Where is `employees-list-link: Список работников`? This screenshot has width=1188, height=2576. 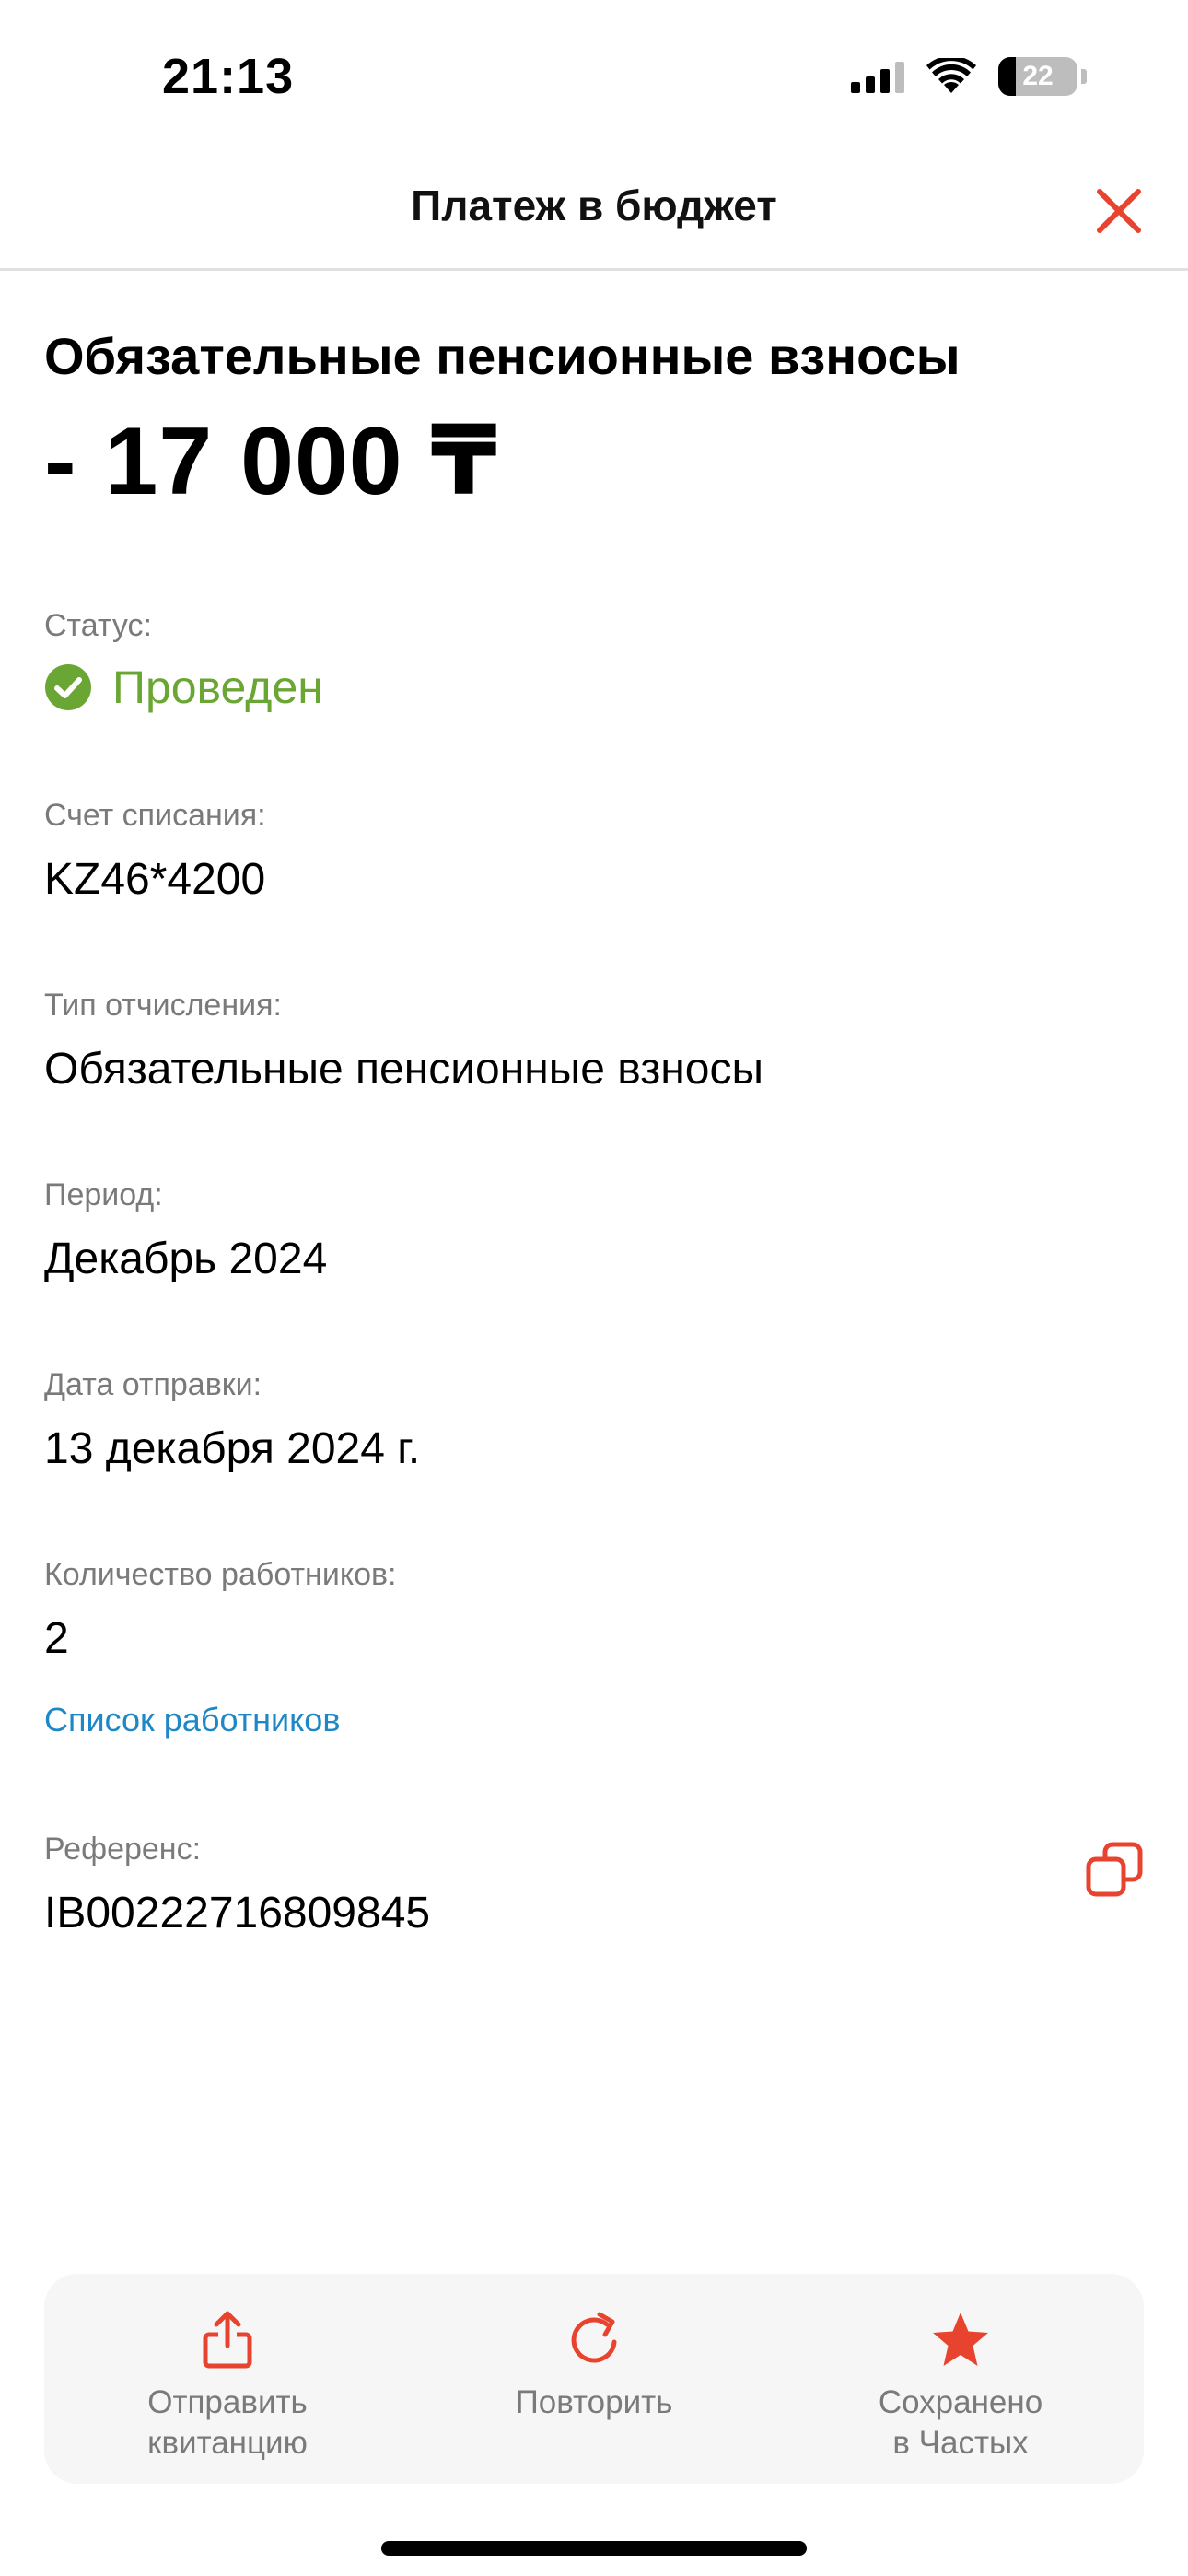
employees-list-link: Список работников is located at coordinates (594, 1720).